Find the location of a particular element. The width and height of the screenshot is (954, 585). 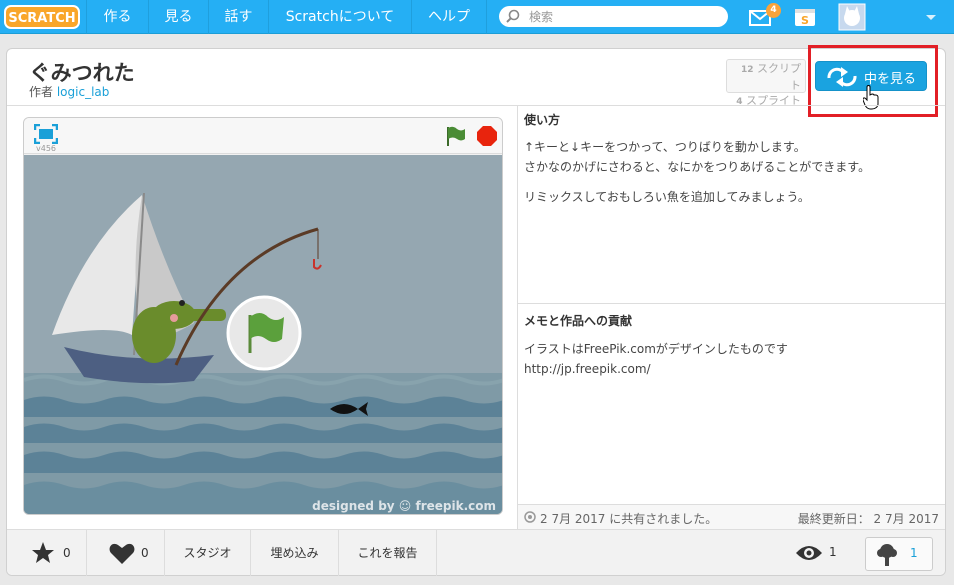

embed-button: 埋め込み is located at coordinates (295, 553).